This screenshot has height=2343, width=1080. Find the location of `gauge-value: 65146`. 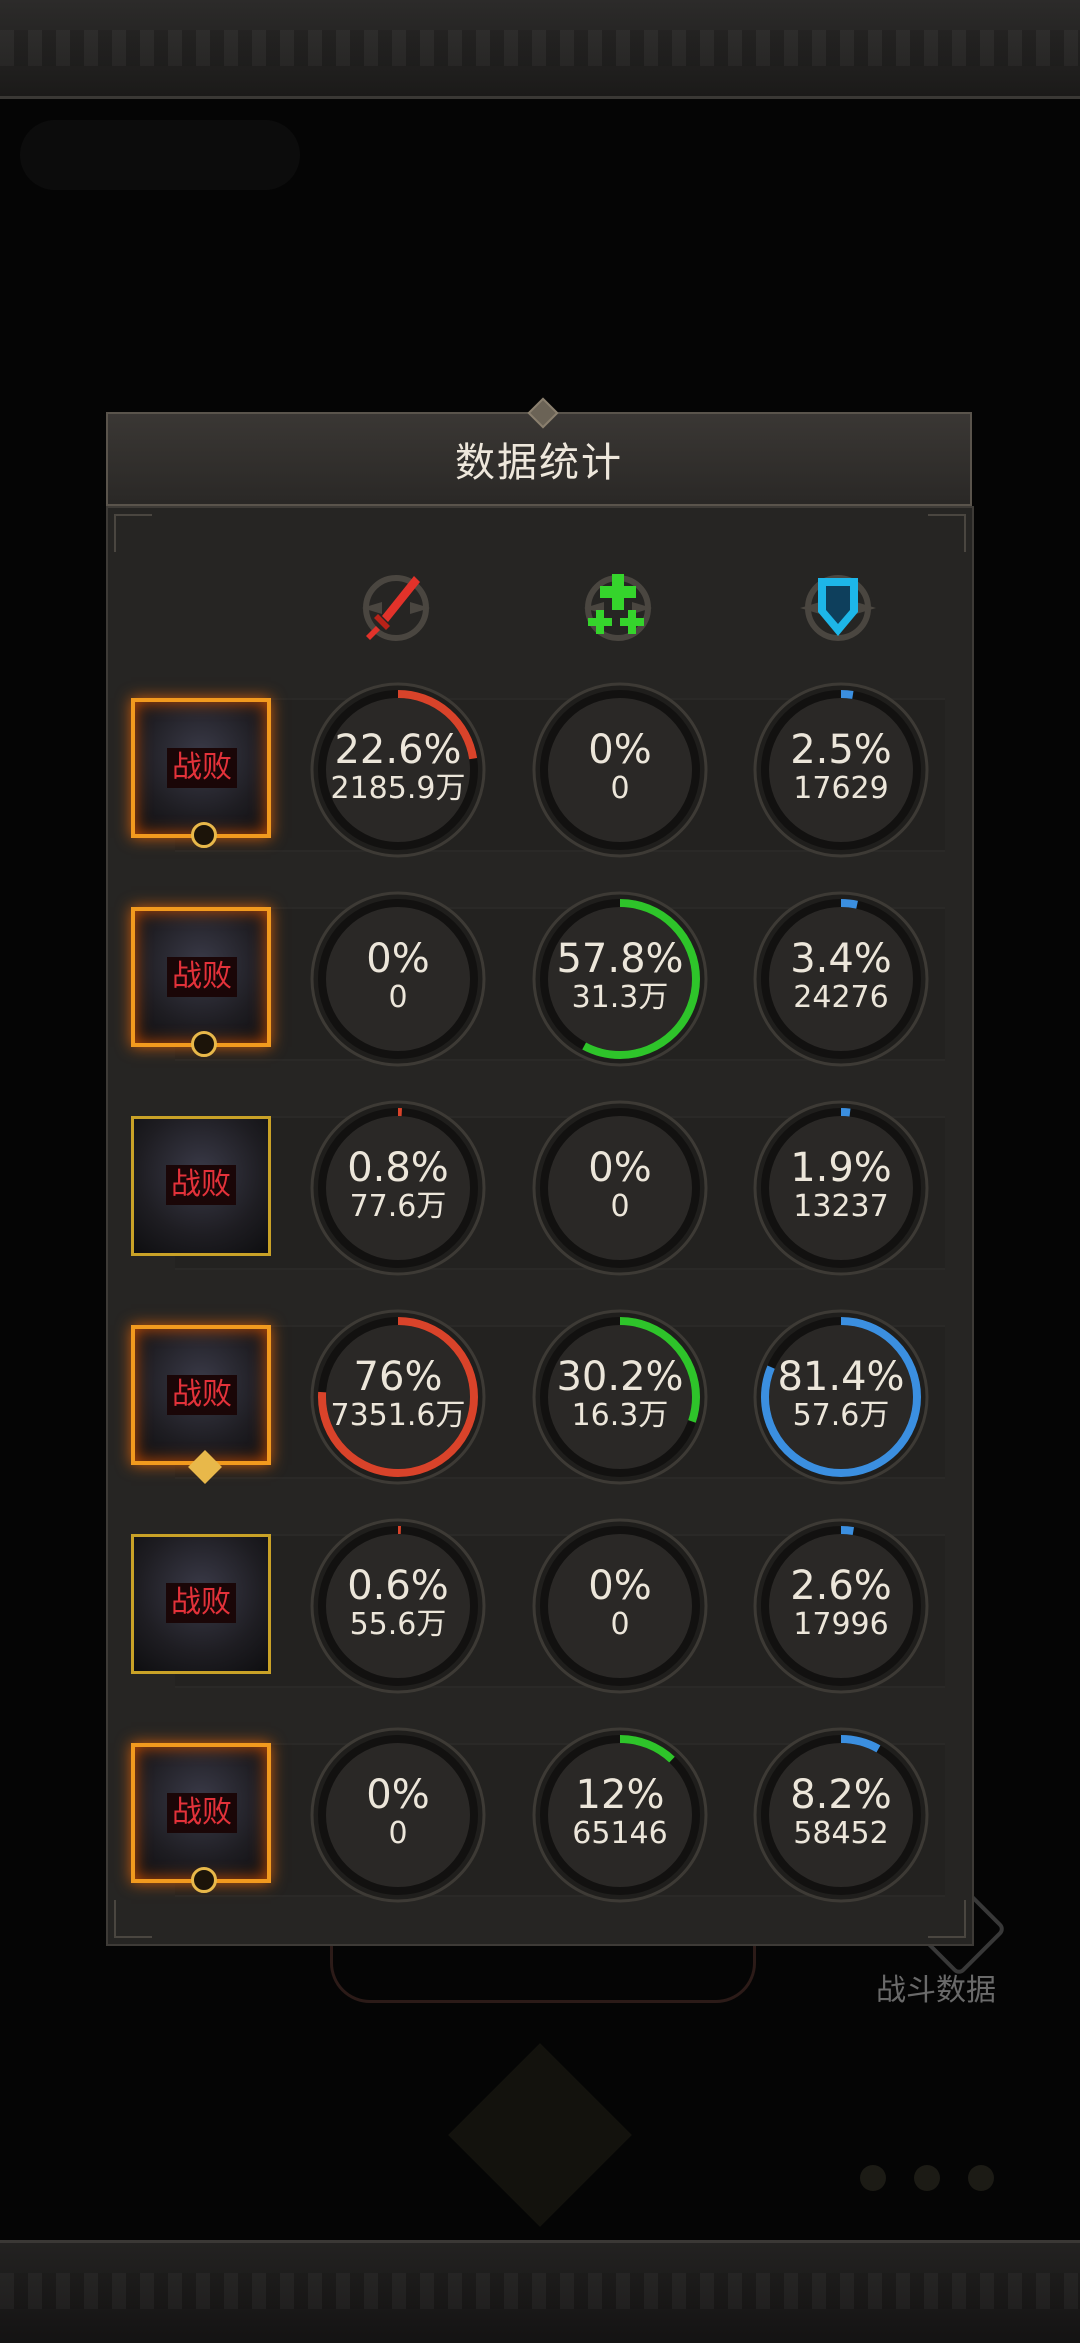

gauge-value: 65146 is located at coordinates (620, 1833).